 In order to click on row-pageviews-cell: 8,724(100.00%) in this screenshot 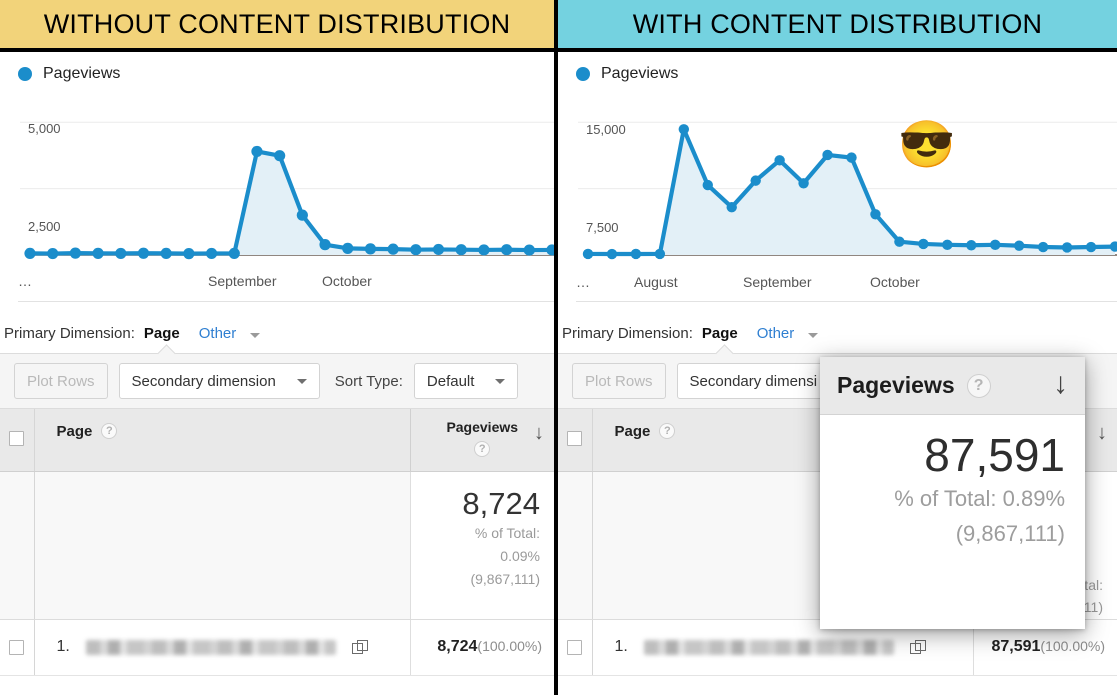, I will do `click(481, 647)`.